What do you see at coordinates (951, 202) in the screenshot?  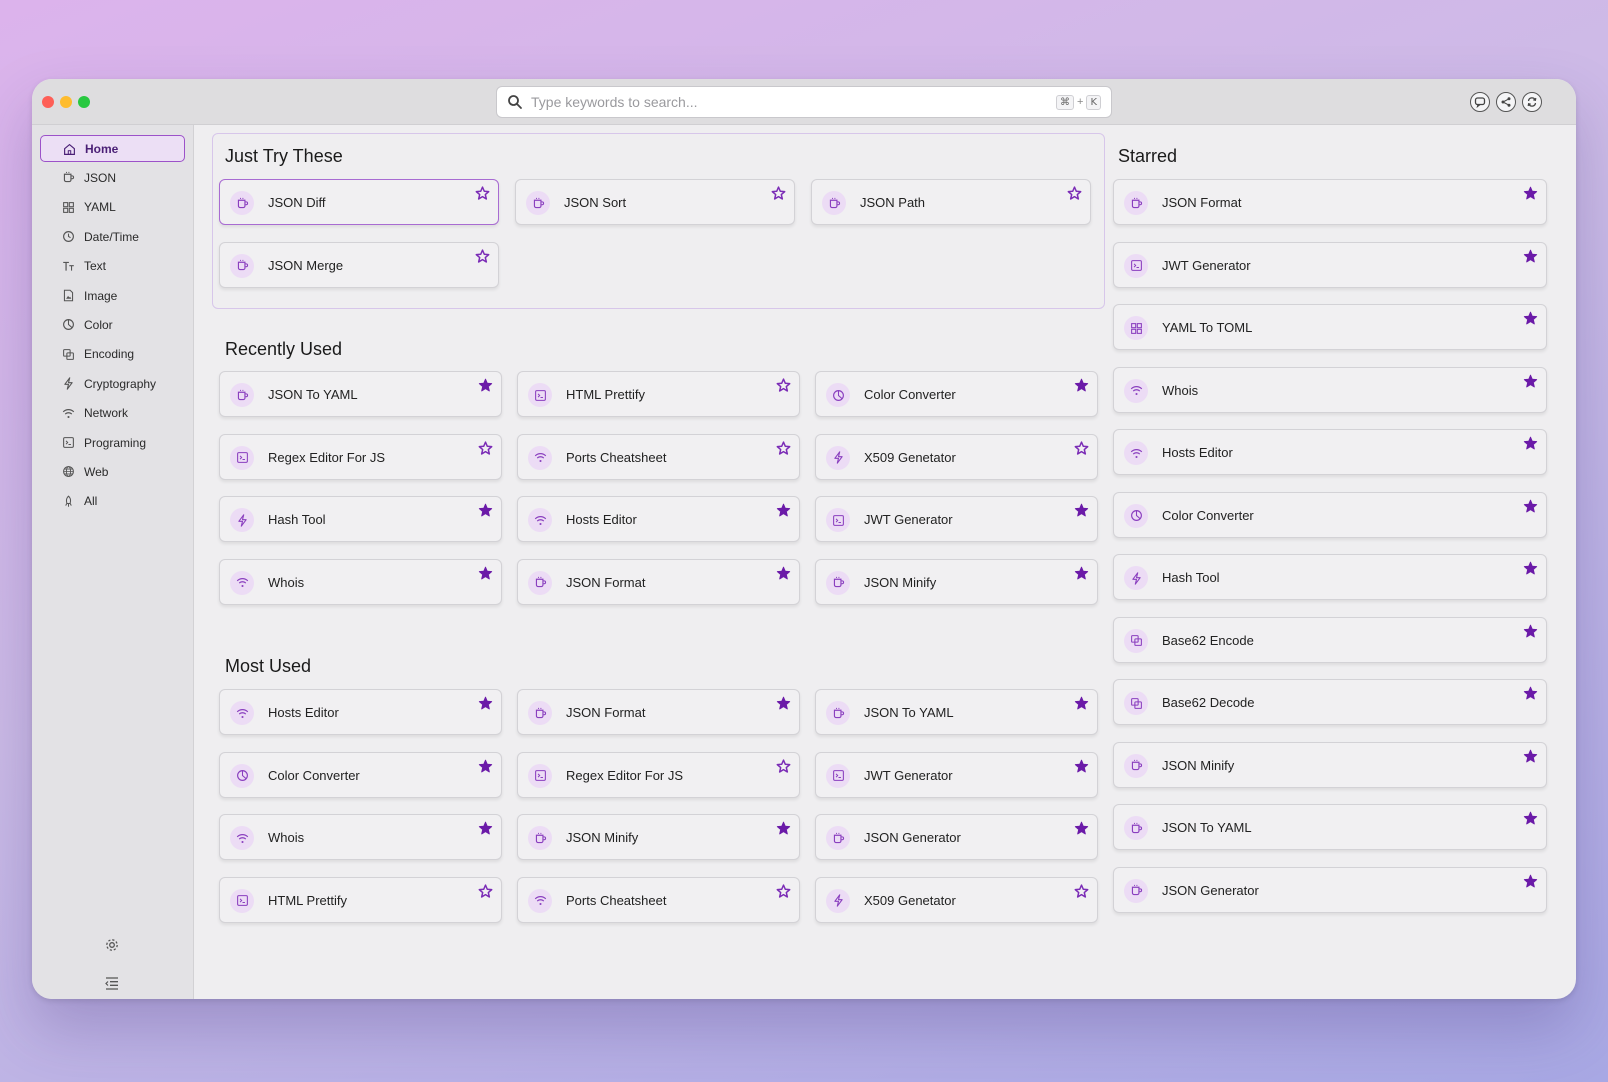 I see `tool-card-json-path: JSON Path` at bounding box center [951, 202].